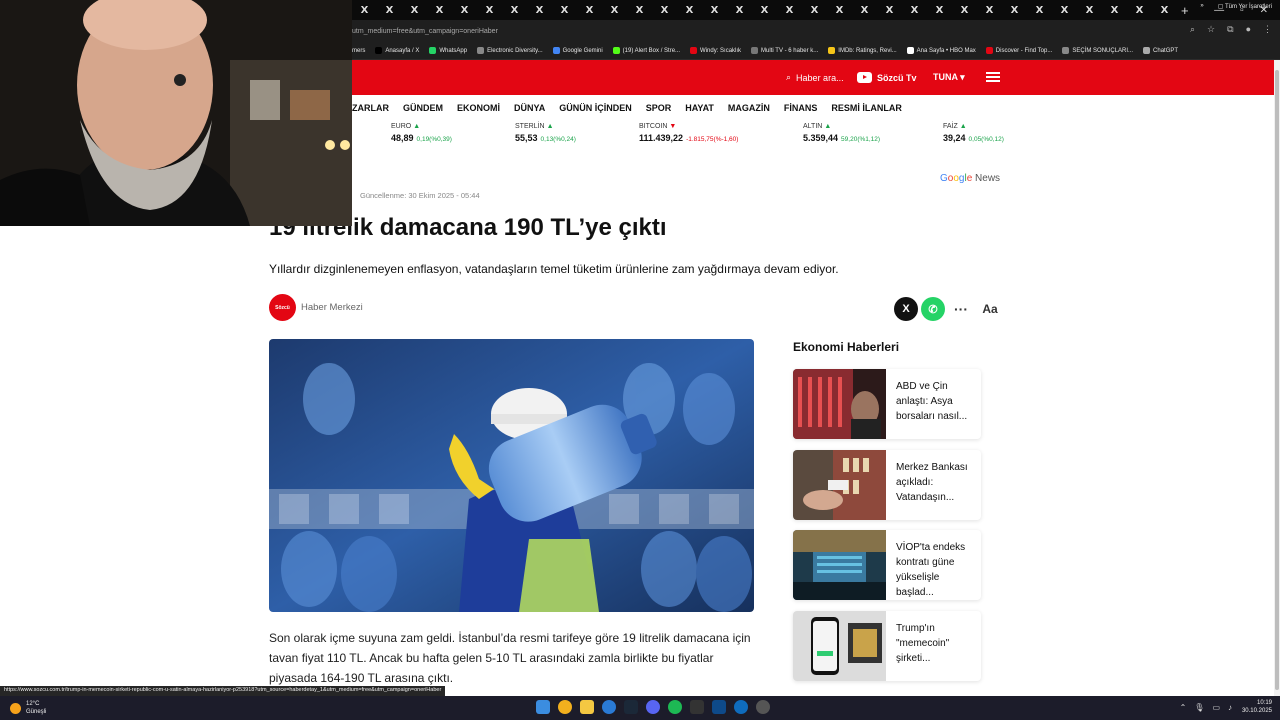 The image size is (1280, 720). Describe the element at coordinates (941, 50) in the screenshot. I see `bookmark-item: Ana Sayfa • HBO Max` at that location.